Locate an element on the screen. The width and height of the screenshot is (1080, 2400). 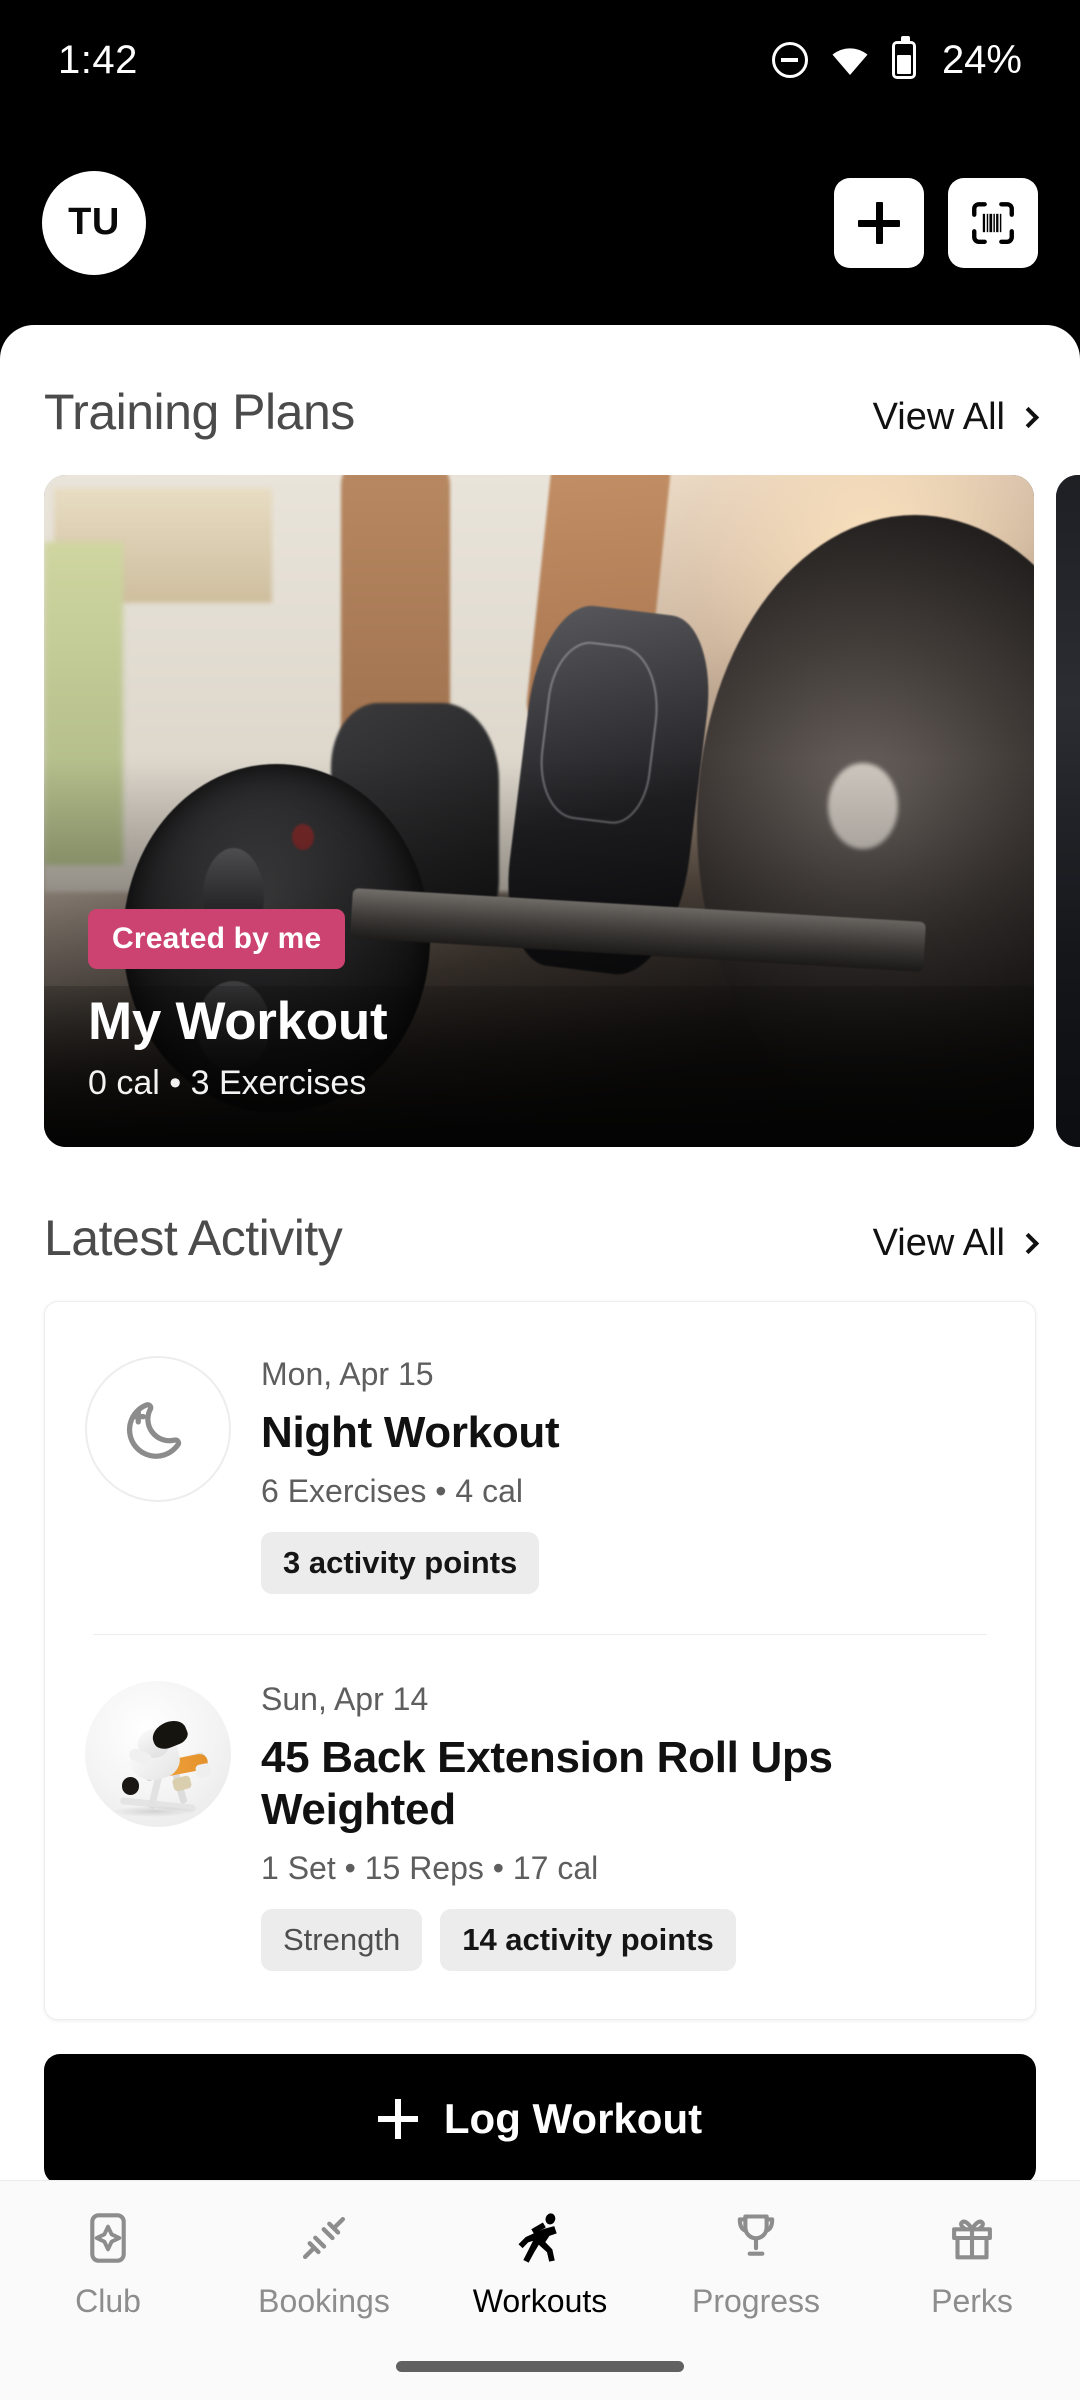
app-bar-actions is located at coordinates (936, 222).